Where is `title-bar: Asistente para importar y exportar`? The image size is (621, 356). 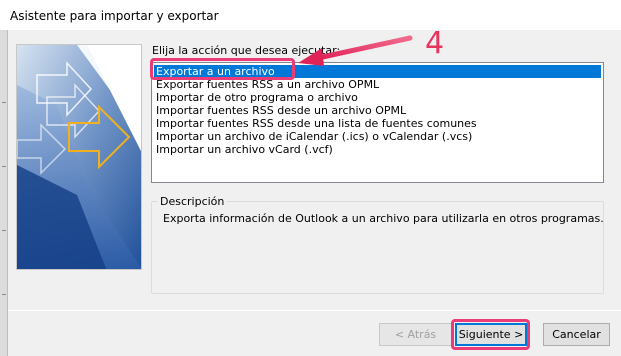 title-bar: Asistente para importar y exportar is located at coordinates (310, 15).